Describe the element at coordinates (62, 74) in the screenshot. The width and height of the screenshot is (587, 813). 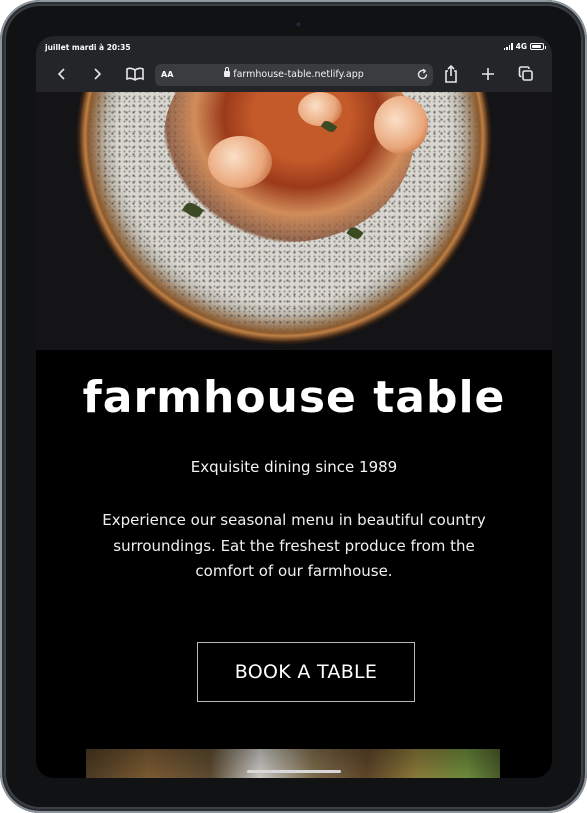
I see `back-icon` at that location.